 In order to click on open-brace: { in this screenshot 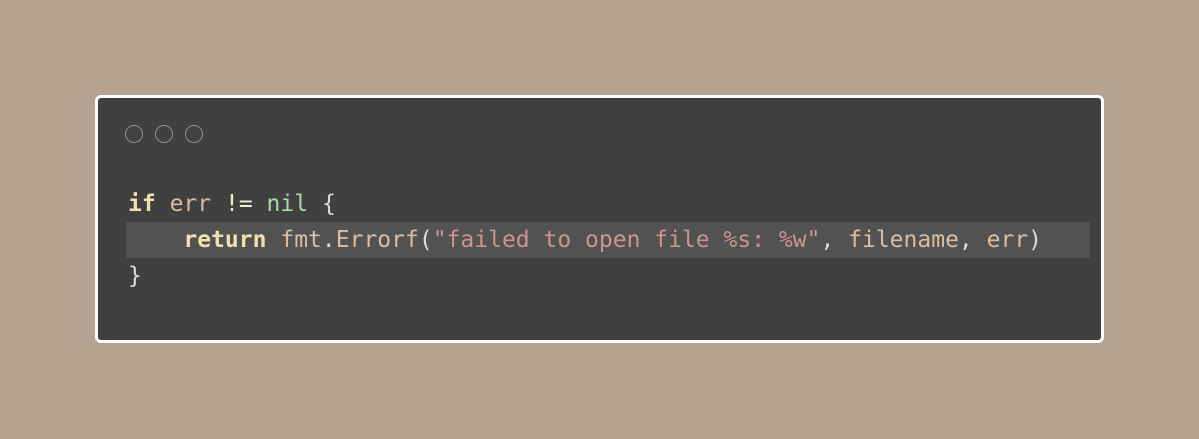, I will do `click(328, 204)`.